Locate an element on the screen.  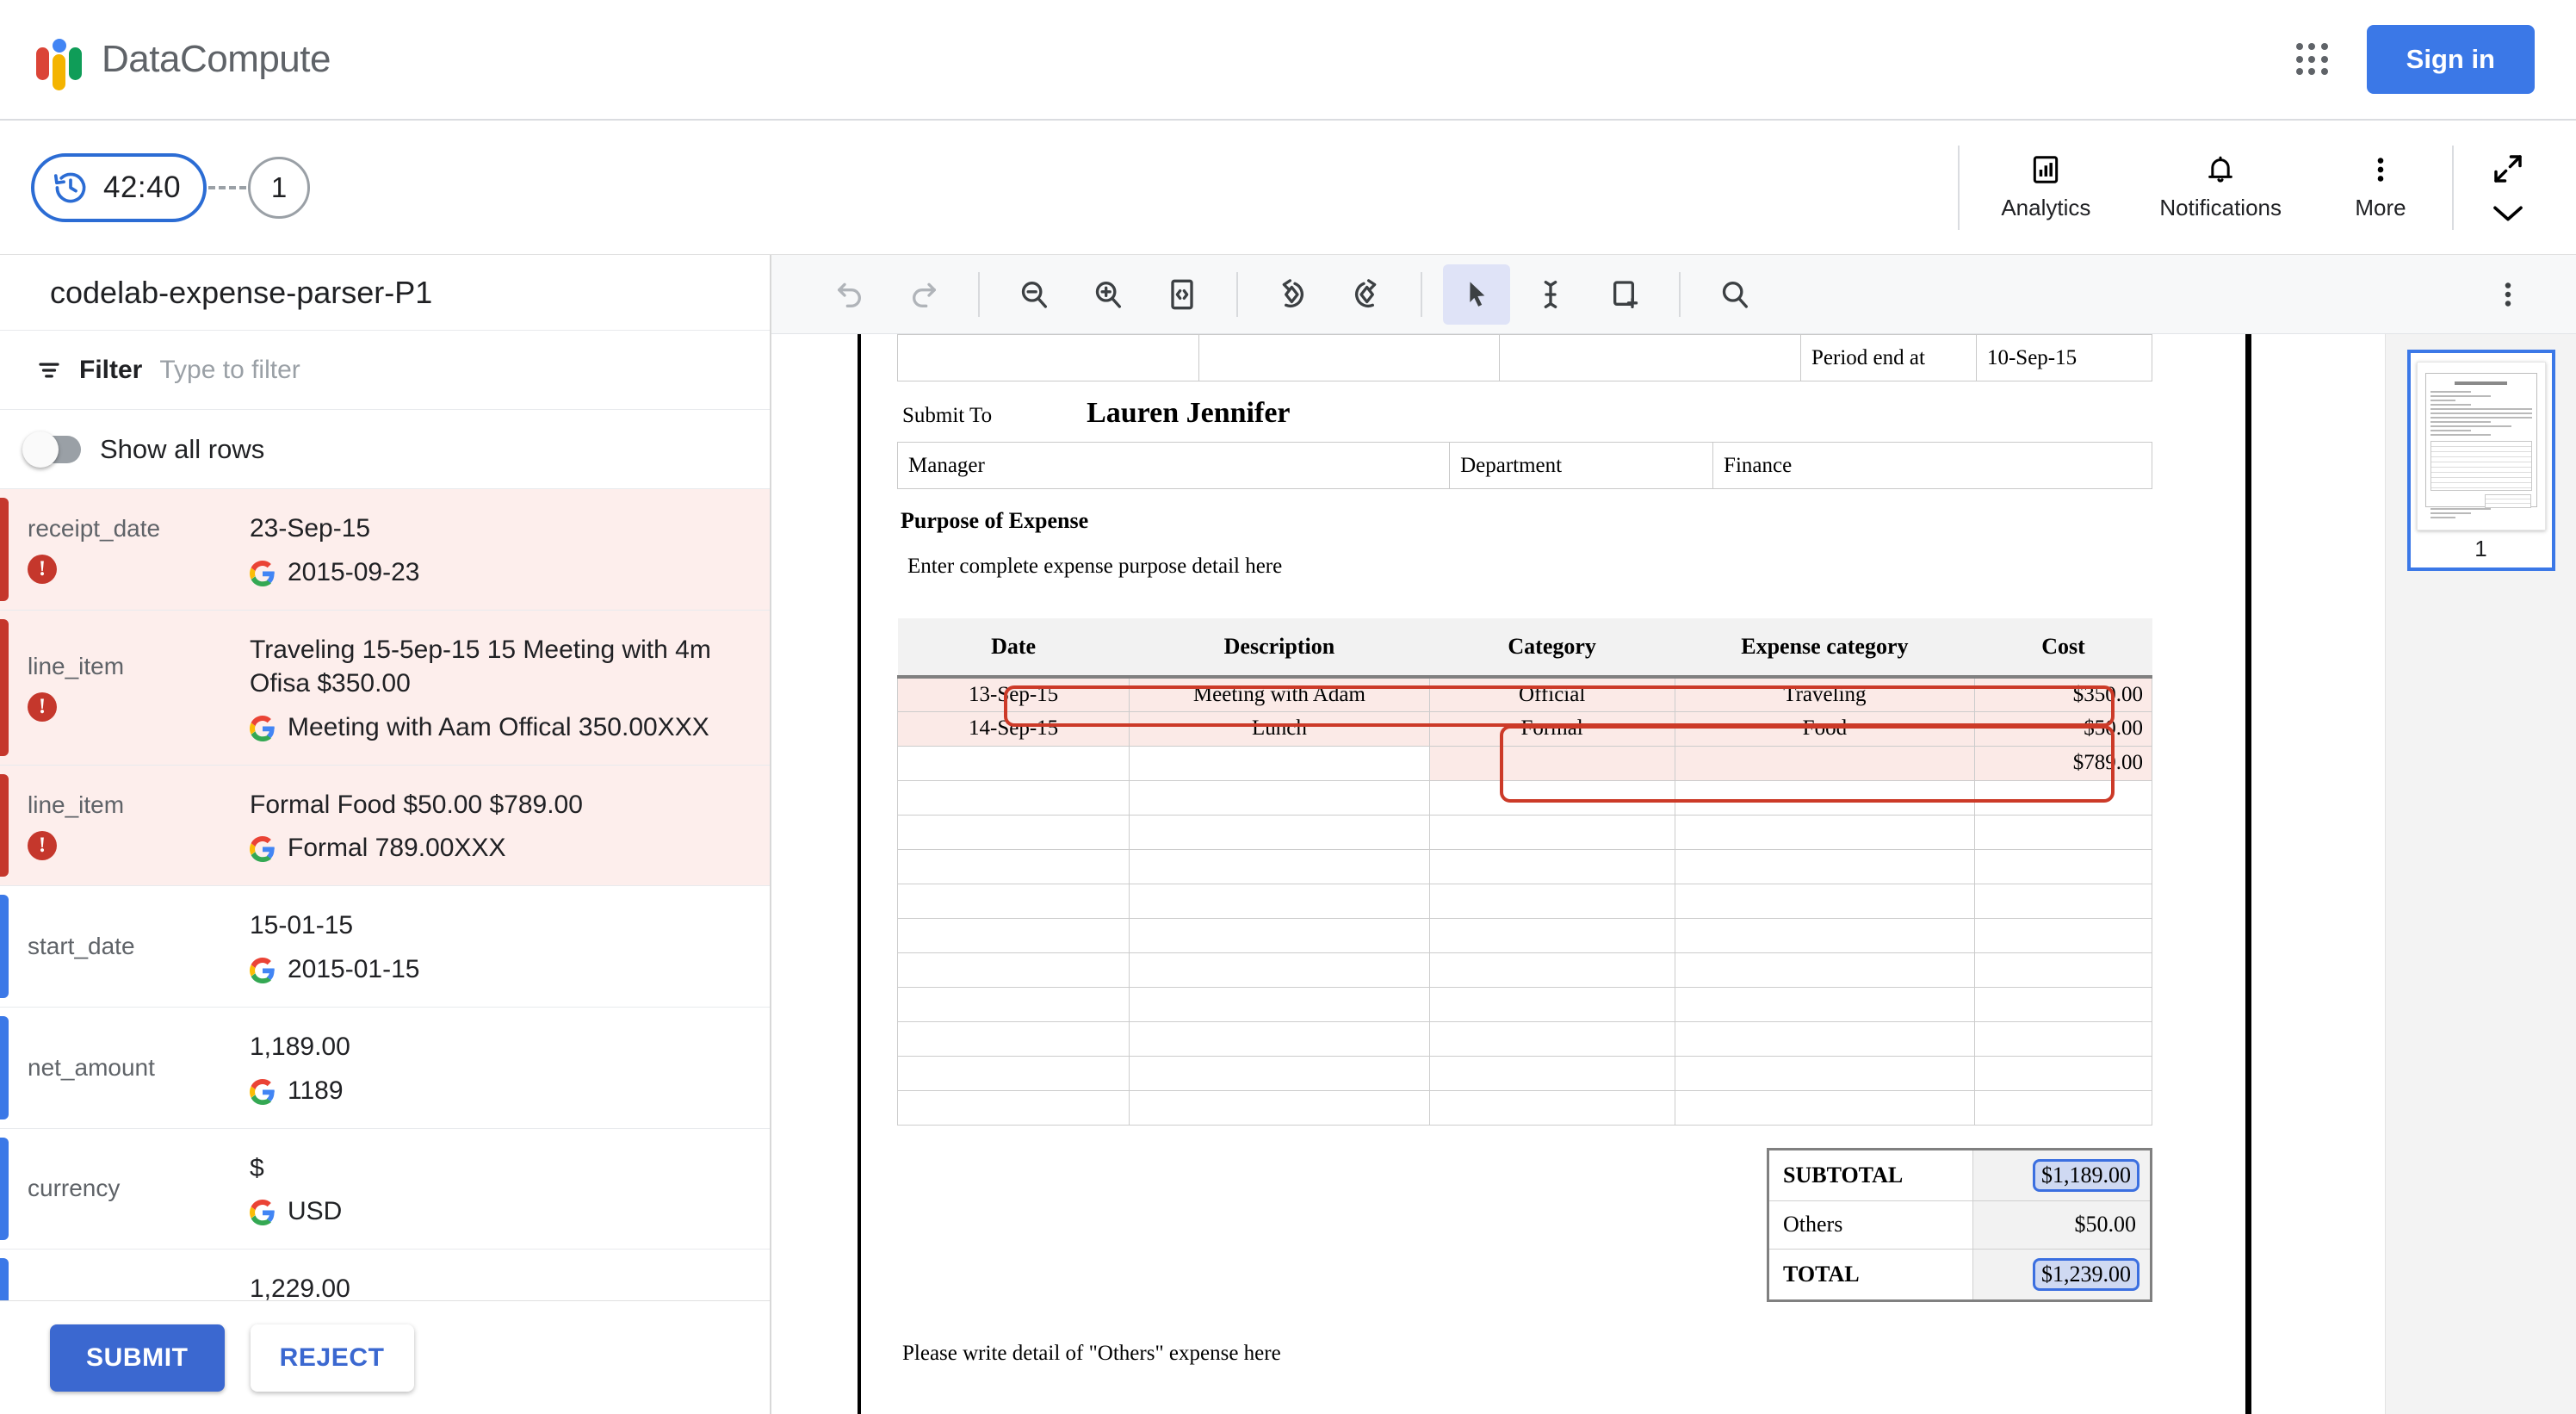
more-button: More is located at coordinates (2380, 187).